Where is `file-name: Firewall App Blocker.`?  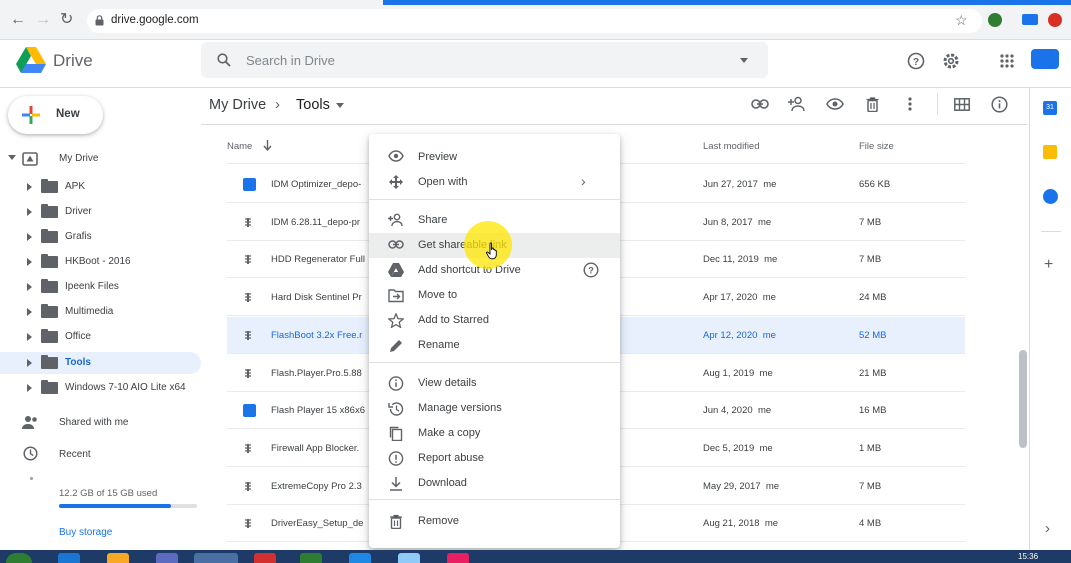
file-name: Firewall App Blocker. is located at coordinates (315, 448).